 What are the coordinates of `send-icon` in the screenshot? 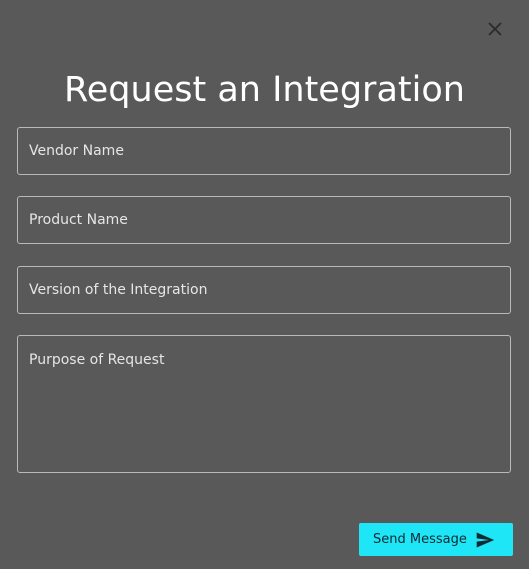 It's located at (485, 540).